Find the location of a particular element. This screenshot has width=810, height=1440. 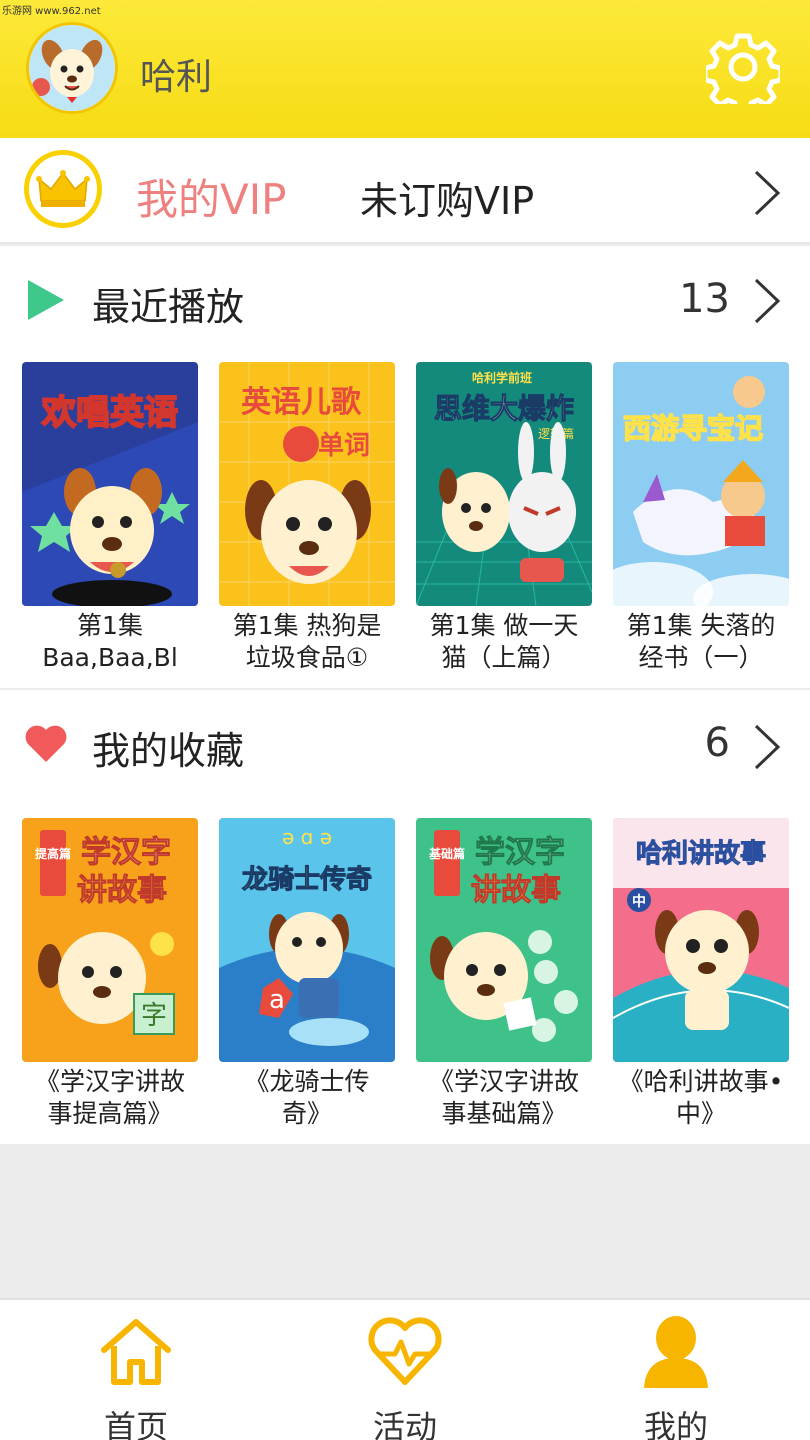

profile-header: 哈利 is located at coordinates (405, 69).